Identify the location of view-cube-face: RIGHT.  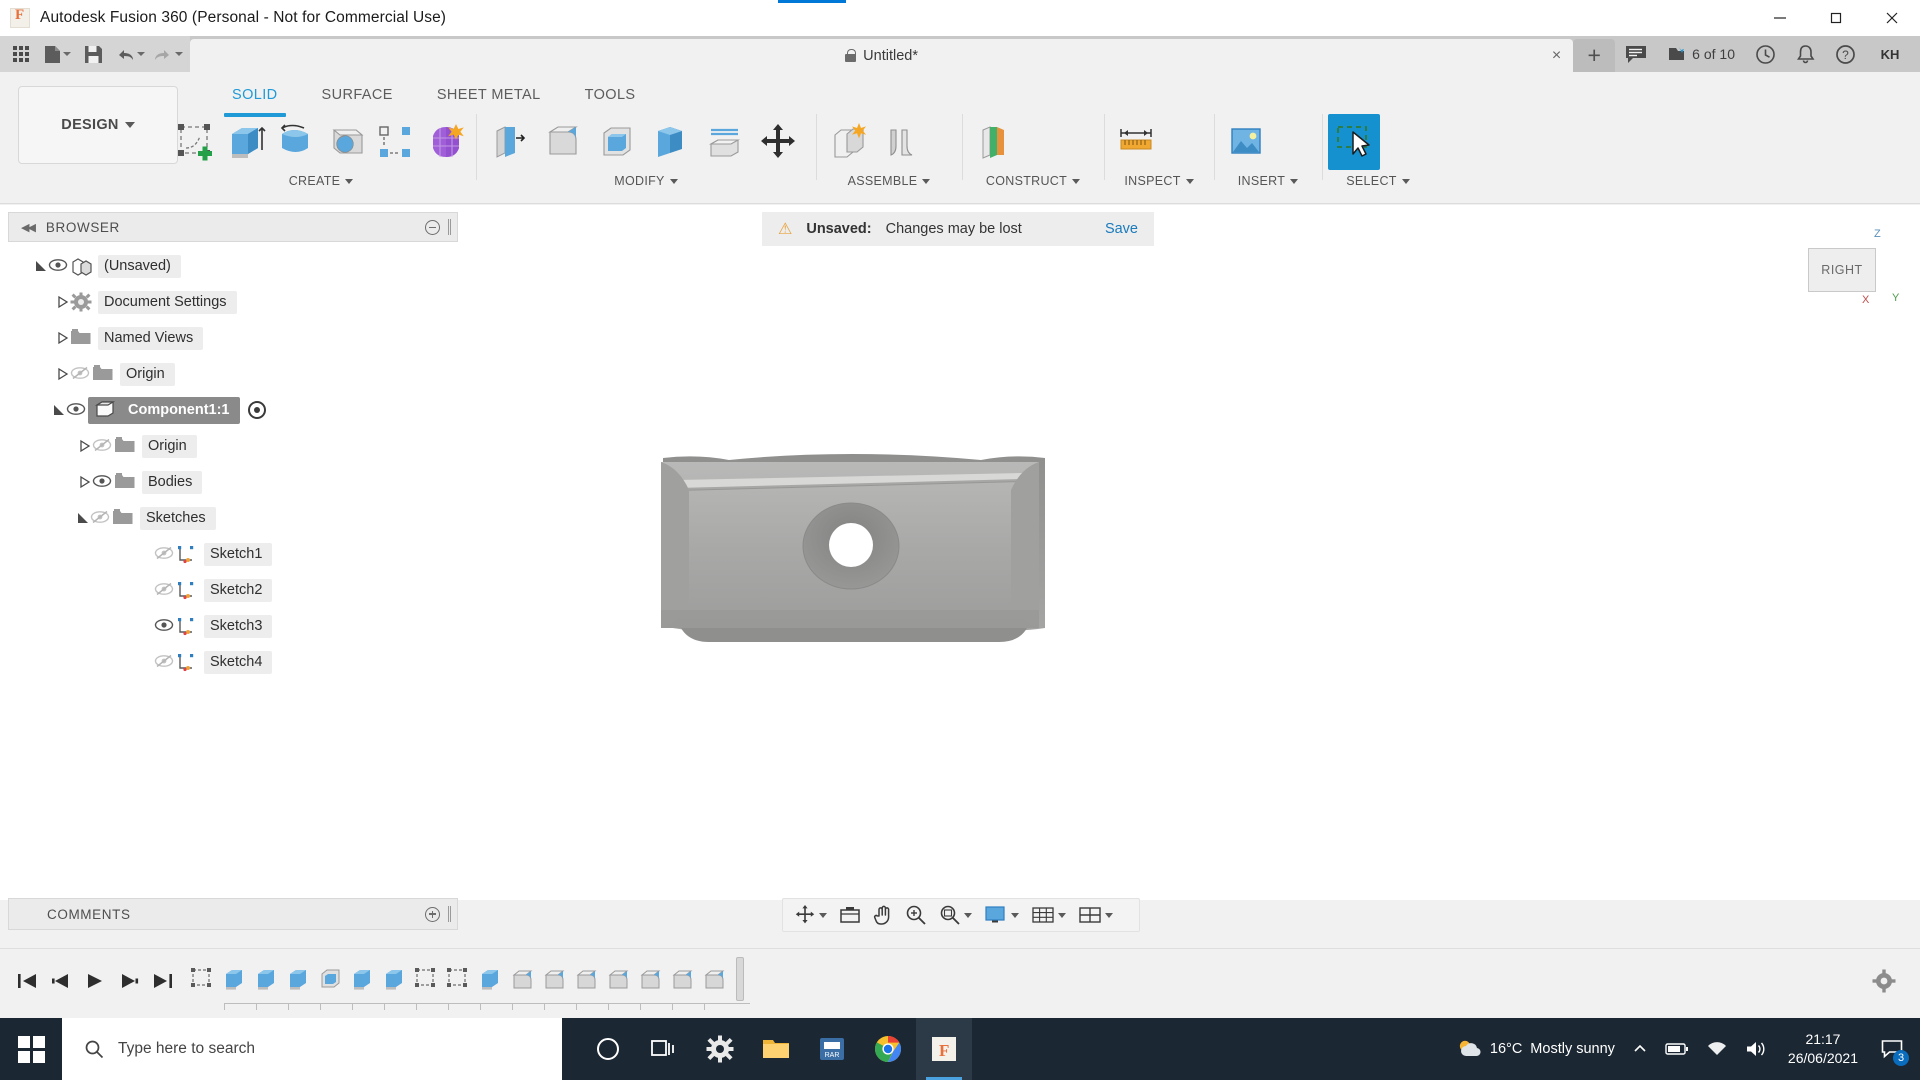
(1842, 270).